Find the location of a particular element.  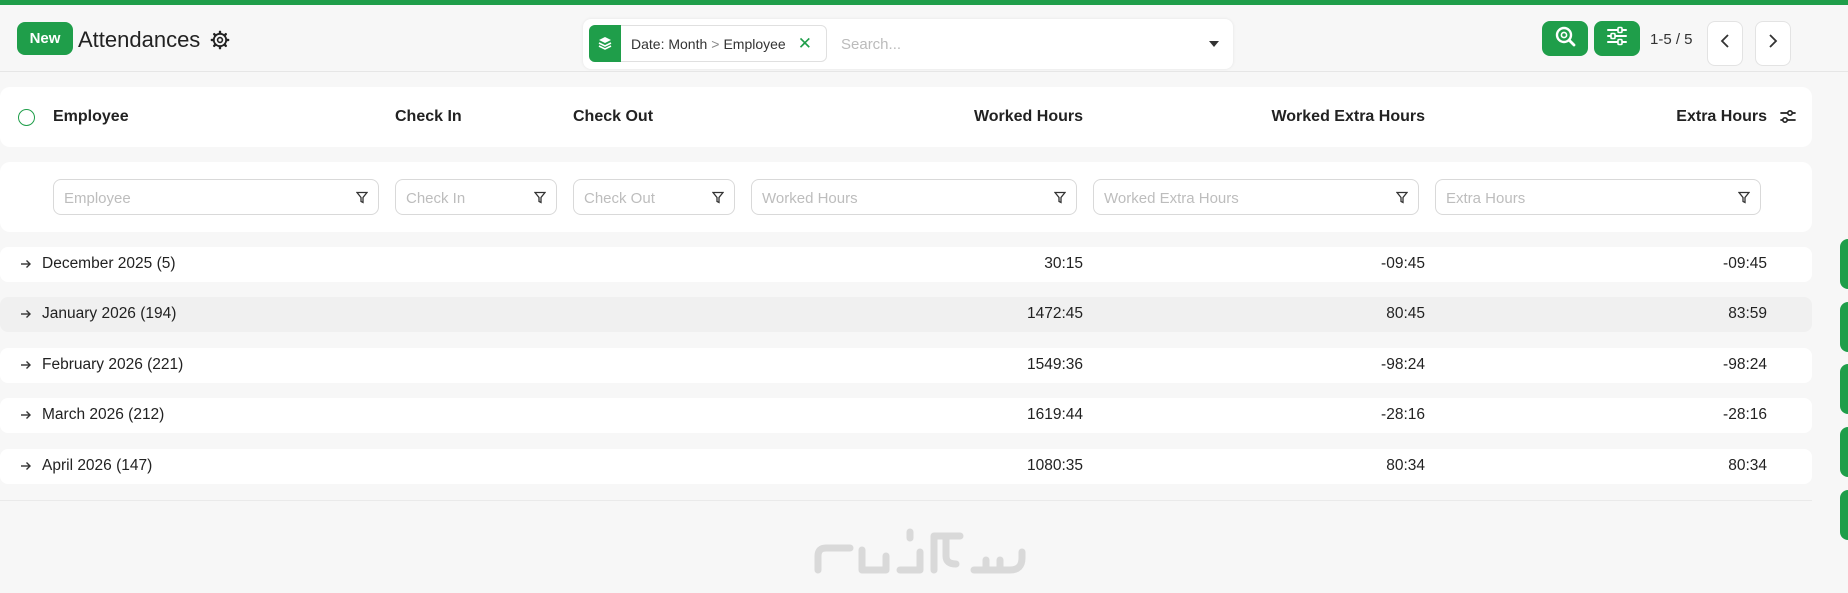

filter-check-out is located at coordinates (654, 197).